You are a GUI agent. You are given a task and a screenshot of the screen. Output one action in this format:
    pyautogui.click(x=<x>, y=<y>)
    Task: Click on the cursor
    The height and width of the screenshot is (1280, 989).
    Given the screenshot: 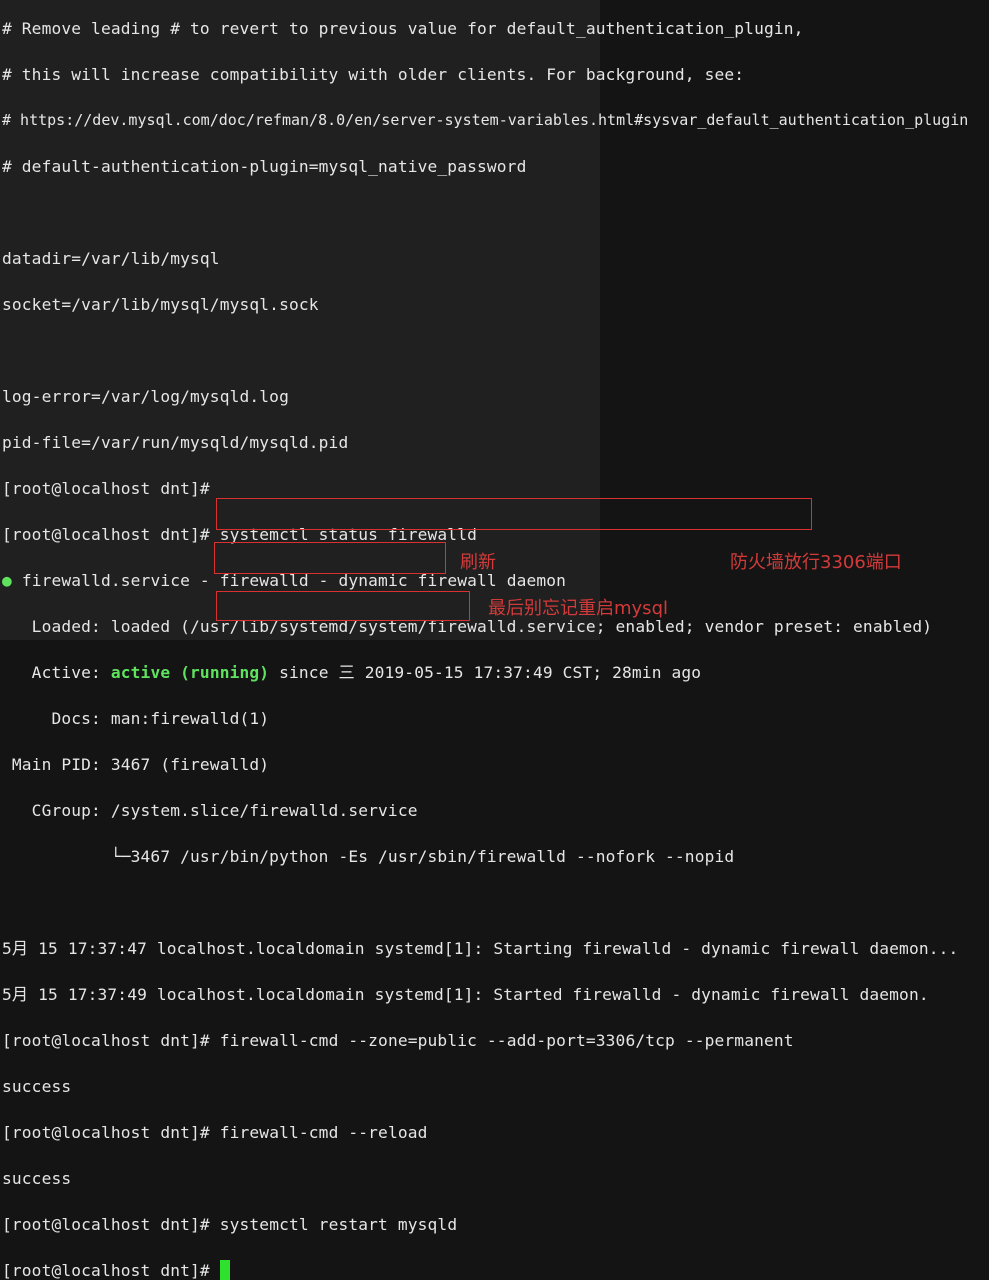 What is the action you would take?
    pyautogui.click(x=224, y=1270)
    